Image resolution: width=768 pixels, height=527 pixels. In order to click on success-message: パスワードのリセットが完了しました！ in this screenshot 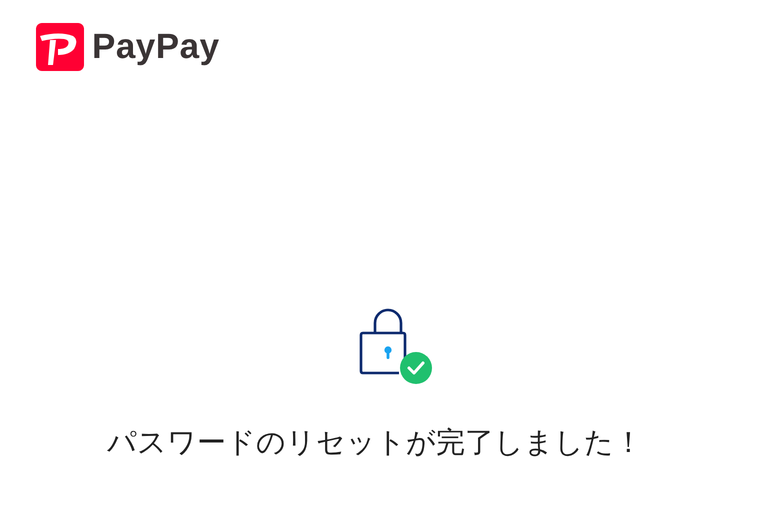, I will do `click(375, 442)`.